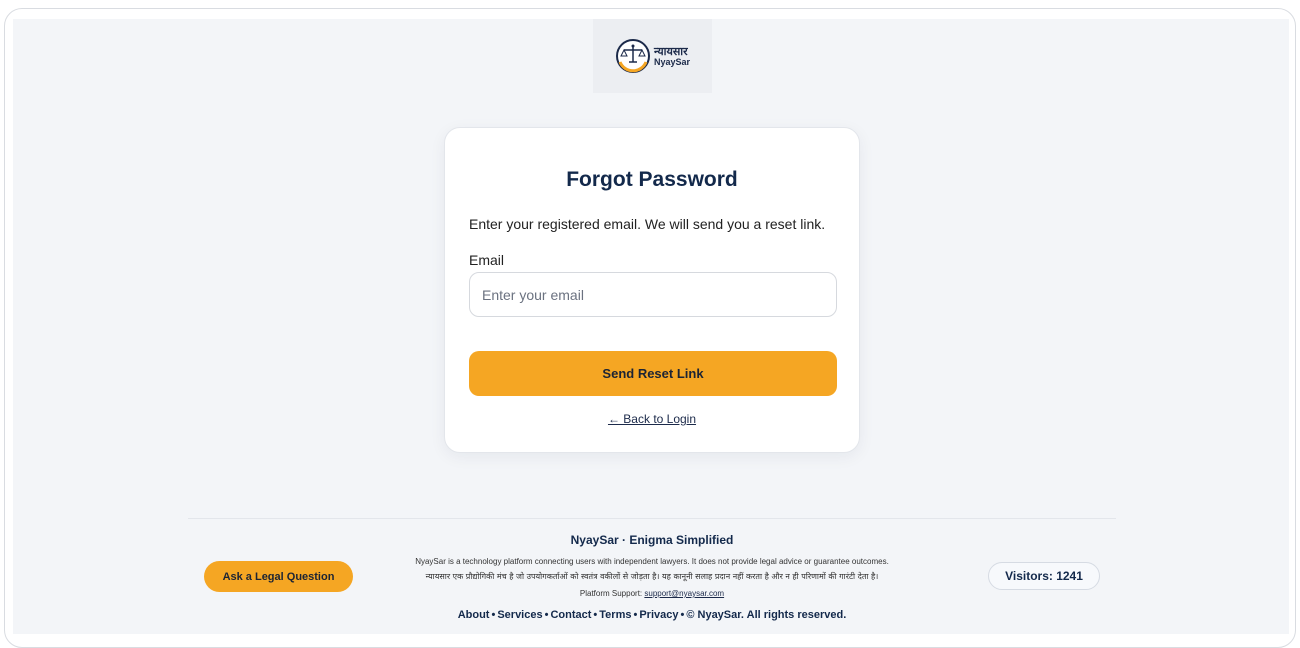 The image size is (1300, 648). Describe the element at coordinates (611, 593) in the screenshot. I see `support-label: Platform Support:` at that location.